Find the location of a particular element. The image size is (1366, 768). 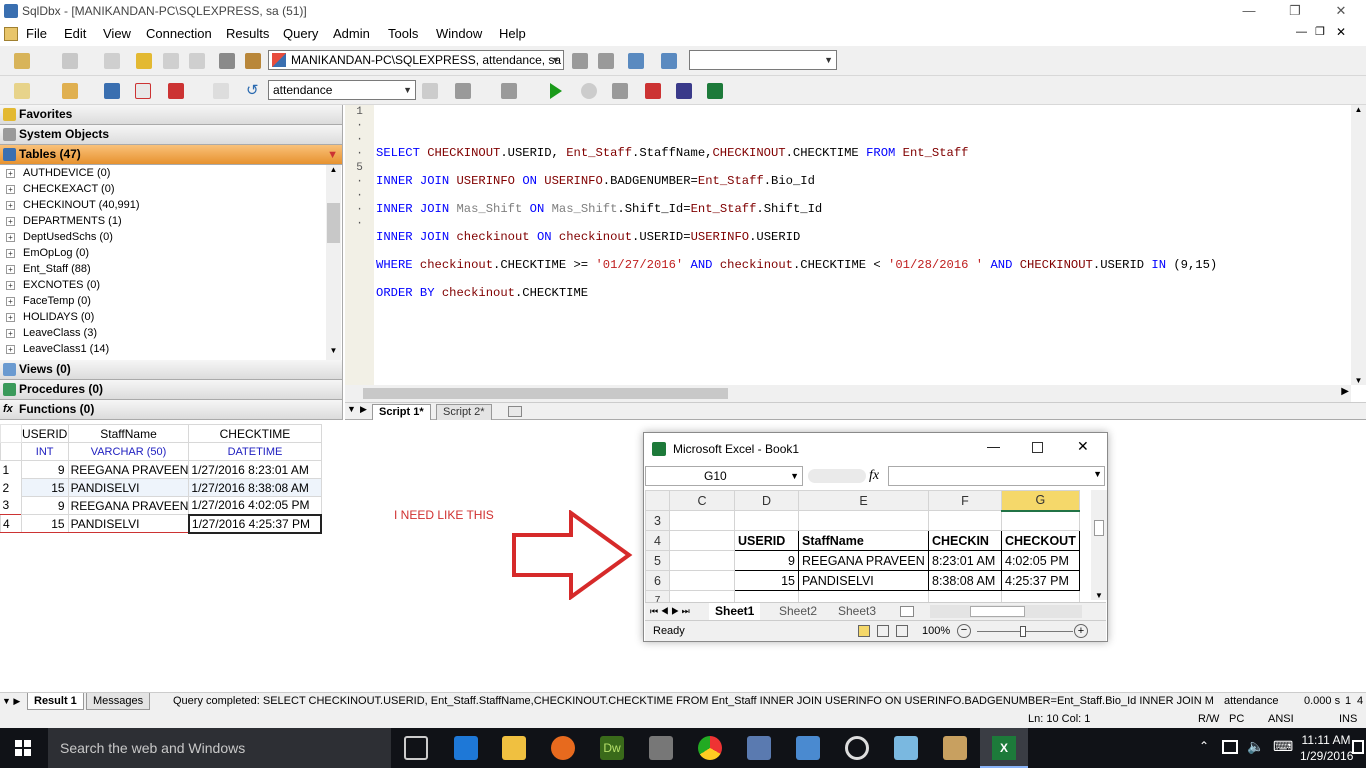

excel-vscroll: ▼ is located at coordinates (1099, 545).